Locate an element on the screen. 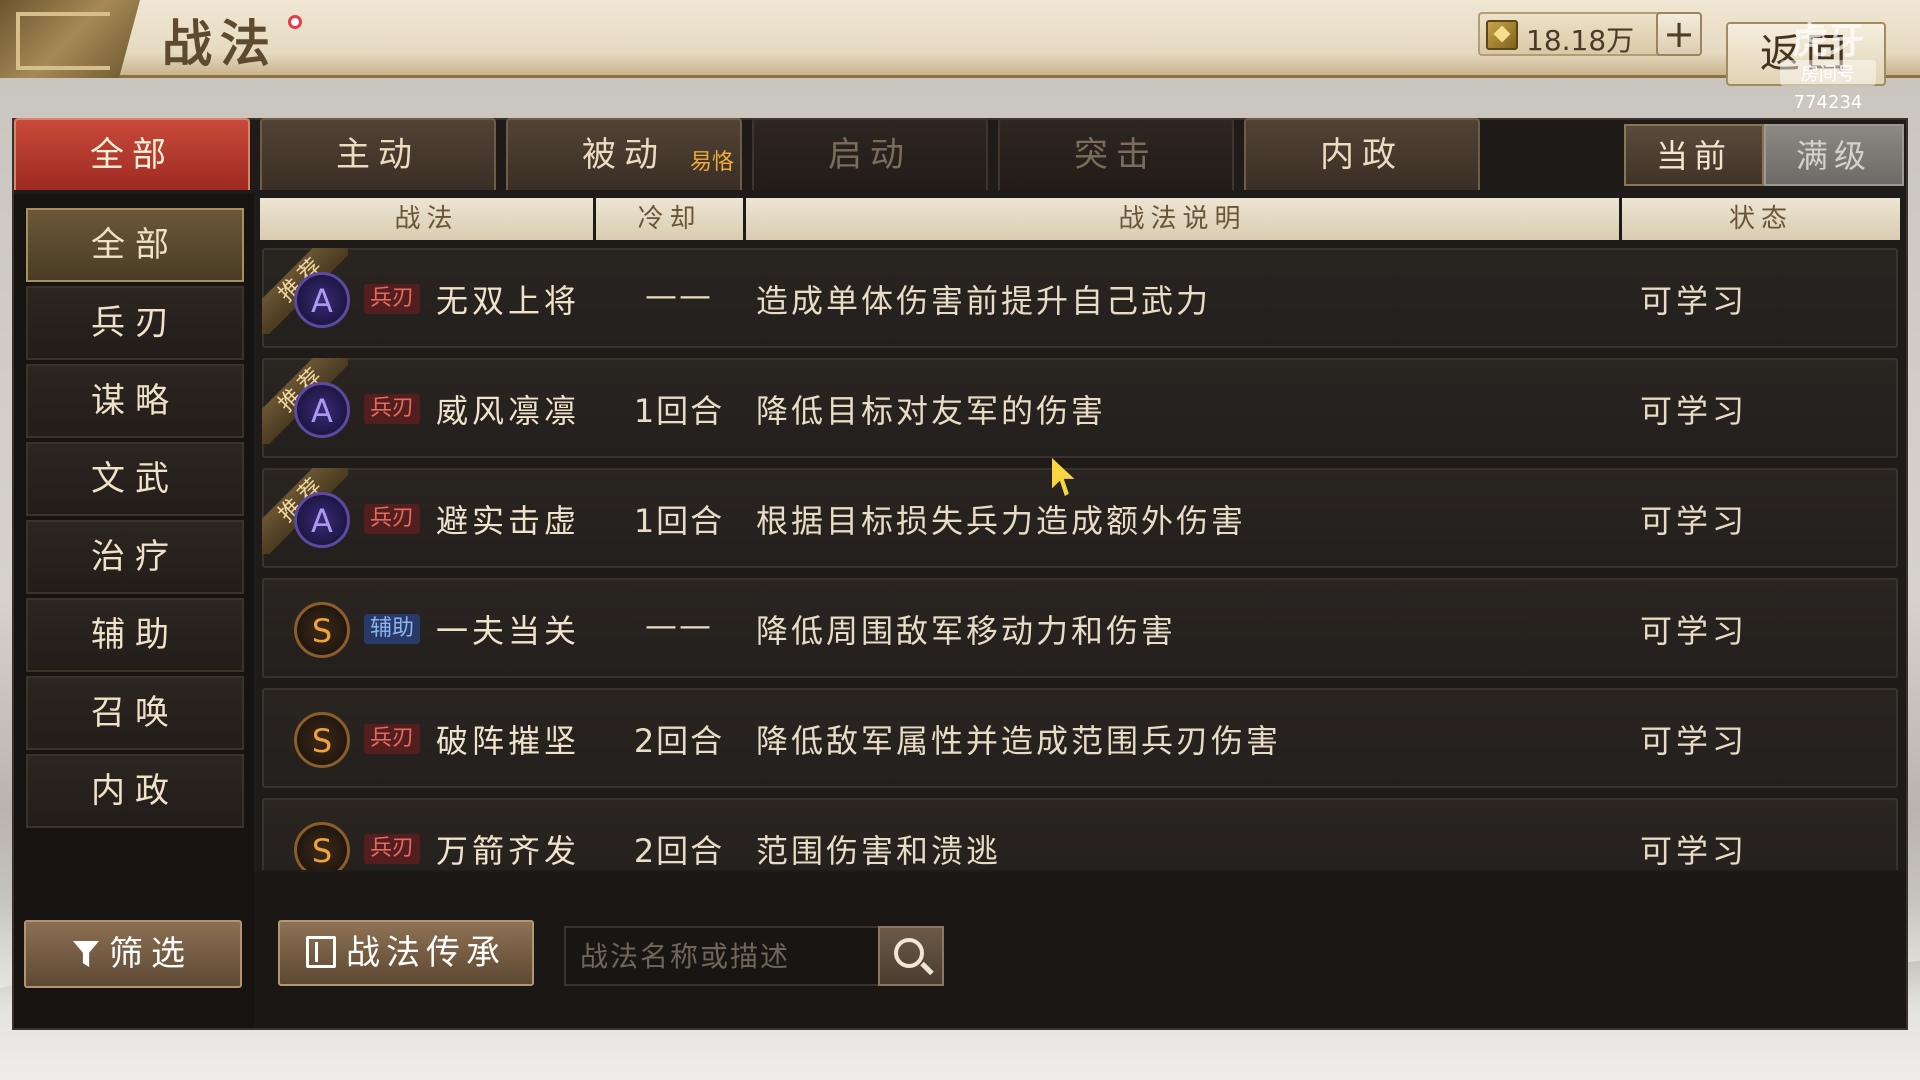  currency-display: 18.18万 is located at coordinates (1573, 34).